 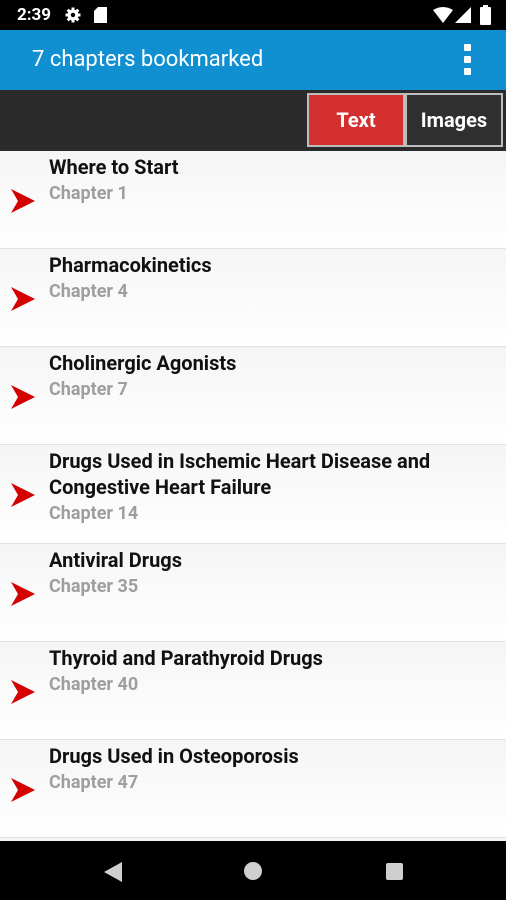 What do you see at coordinates (116, 560) in the screenshot?
I see `bookmark-title: Antiviral Drugs` at bounding box center [116, 560].